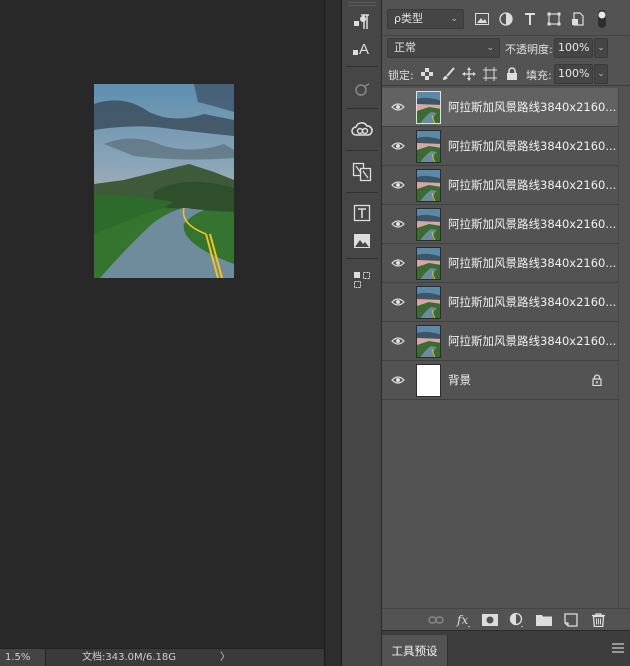 Image resolution: width=630 pixels, height=666 pixels. What do you see at coordinates (362, 130) in the screenshot?
I see `creative-cloud-icon` at bounding box center [362, 130].